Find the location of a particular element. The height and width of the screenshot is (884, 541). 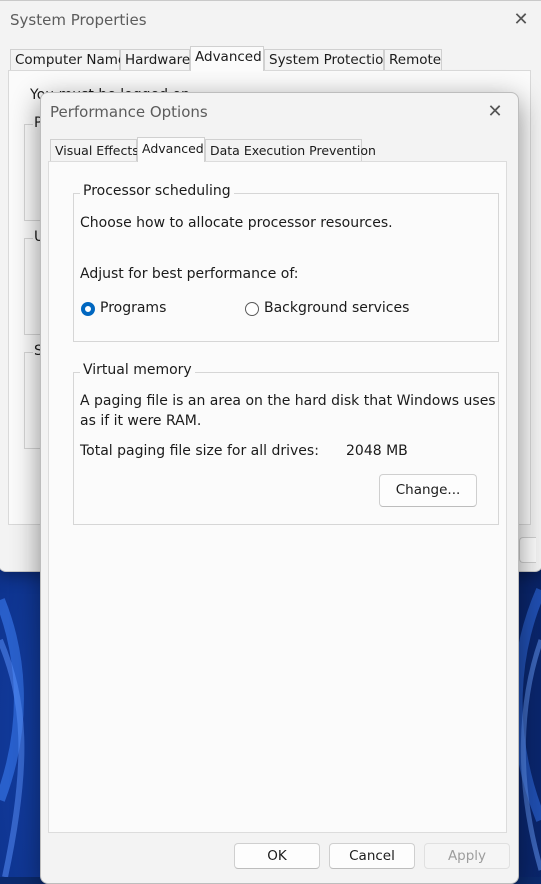

programs-radio is located at coordinates (88, 309).